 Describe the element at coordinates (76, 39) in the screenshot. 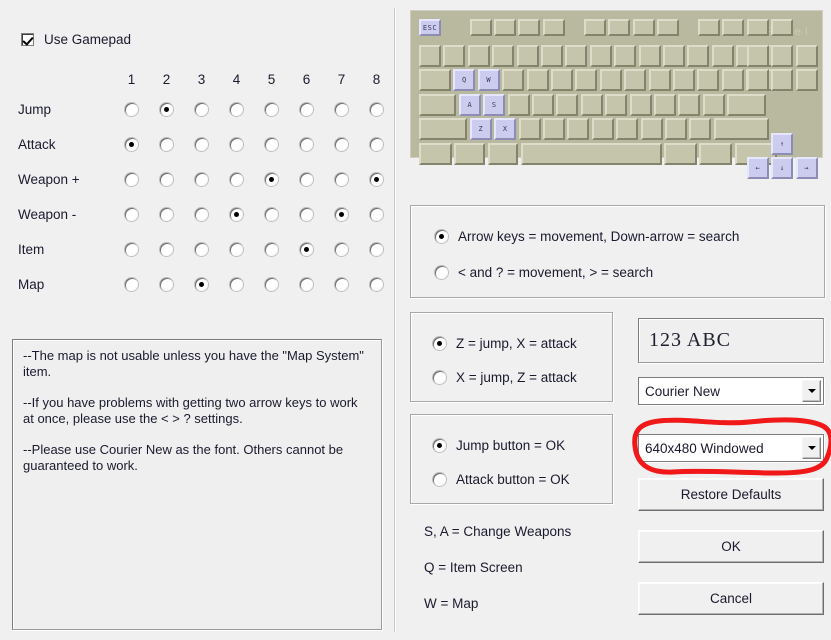

I see `use-gamepad-row: Use Gamepad` at that location.